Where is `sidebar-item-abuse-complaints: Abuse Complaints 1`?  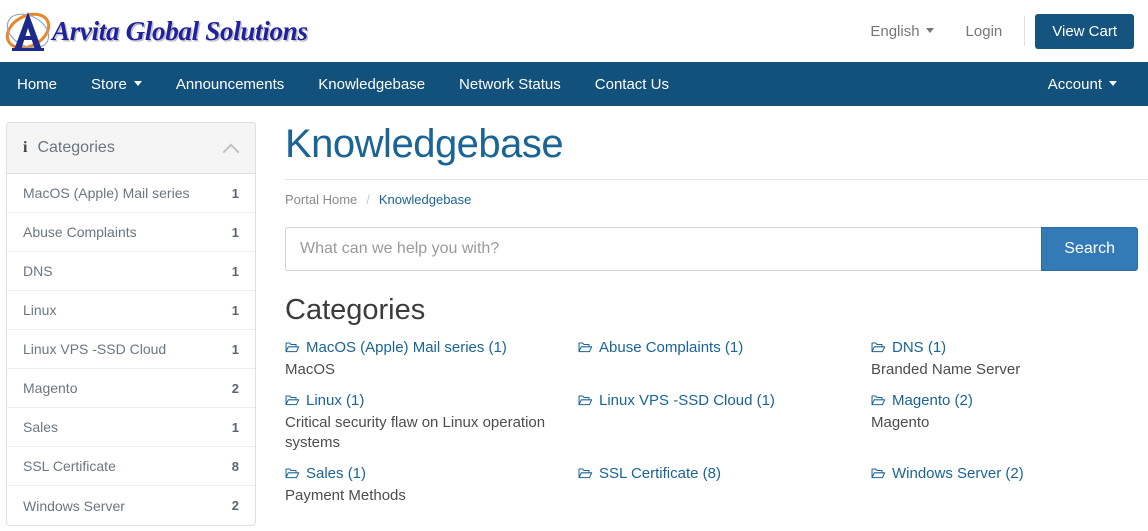 sidebar-item-abuse-complaints: Abuse Complaints 1 is located at coordinates (131, 232).